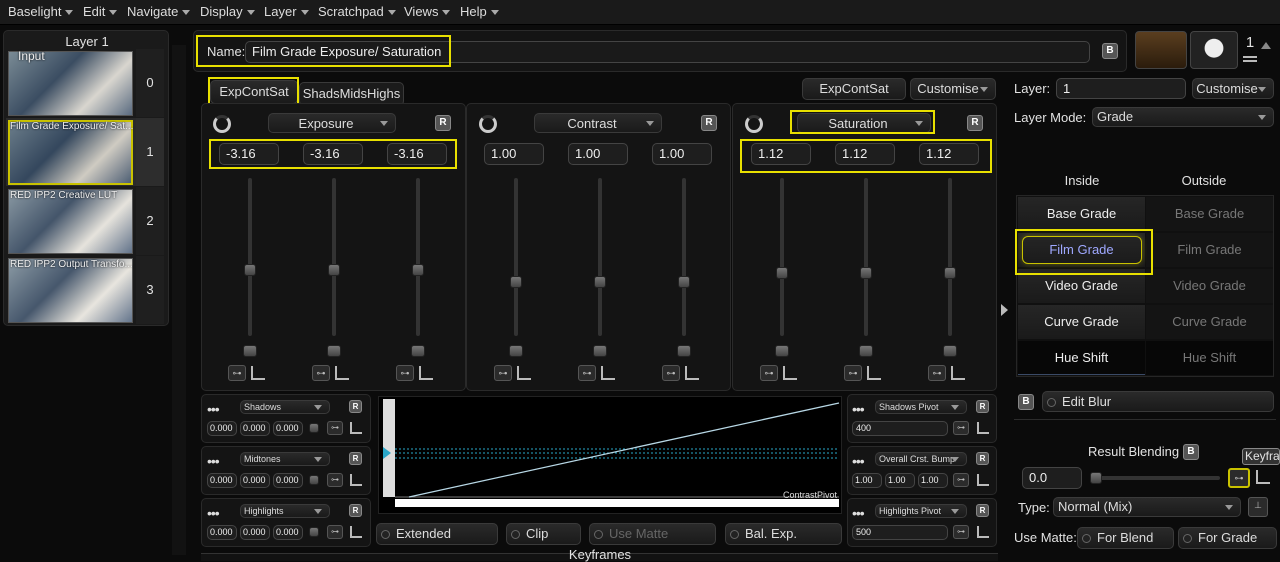  What do you see at coordinates (85, 290) in the screenshot?
I see `layer-row: RED IPP2 Output Transfo... 3` at bounding box center [85, 290].